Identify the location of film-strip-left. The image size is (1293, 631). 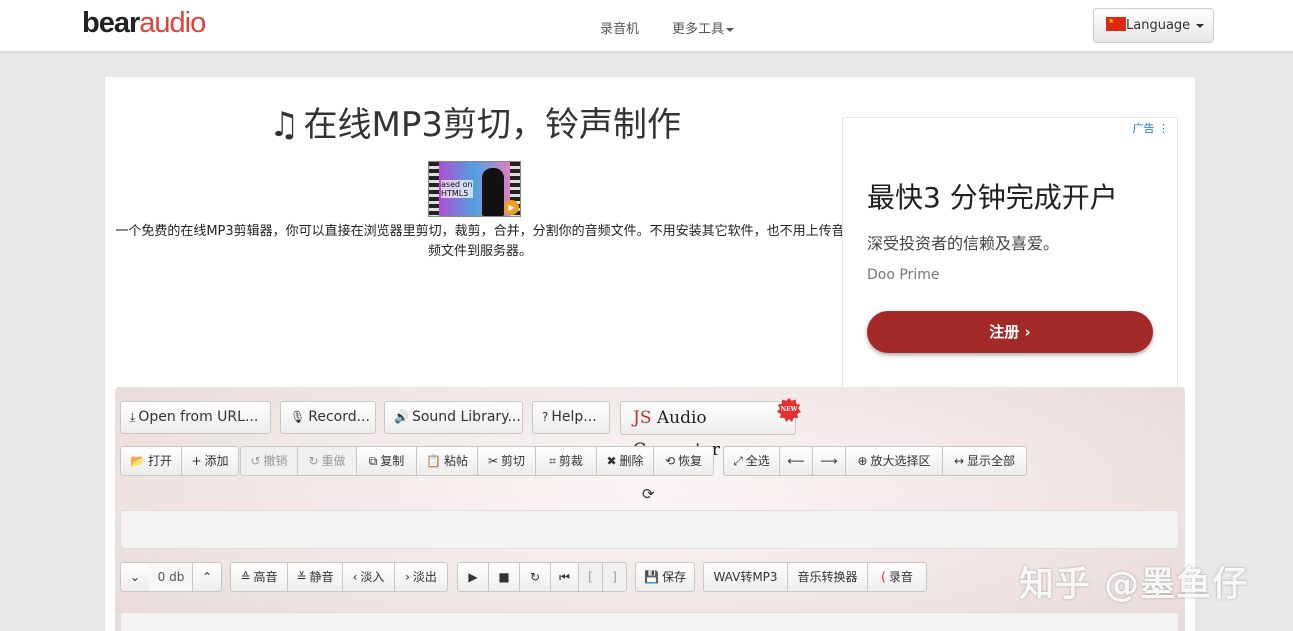
(434, 189).